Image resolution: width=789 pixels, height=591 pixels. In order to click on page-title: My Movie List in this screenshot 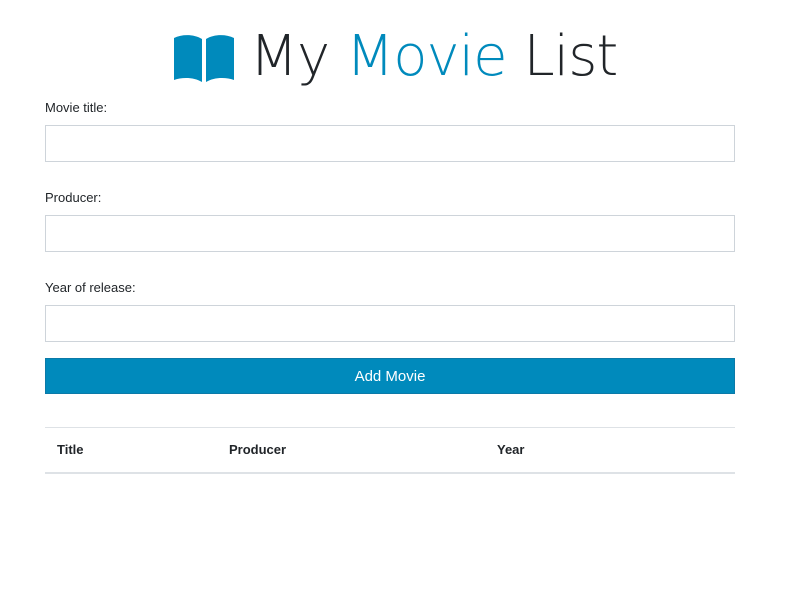, I will do `click(434, 57)`.